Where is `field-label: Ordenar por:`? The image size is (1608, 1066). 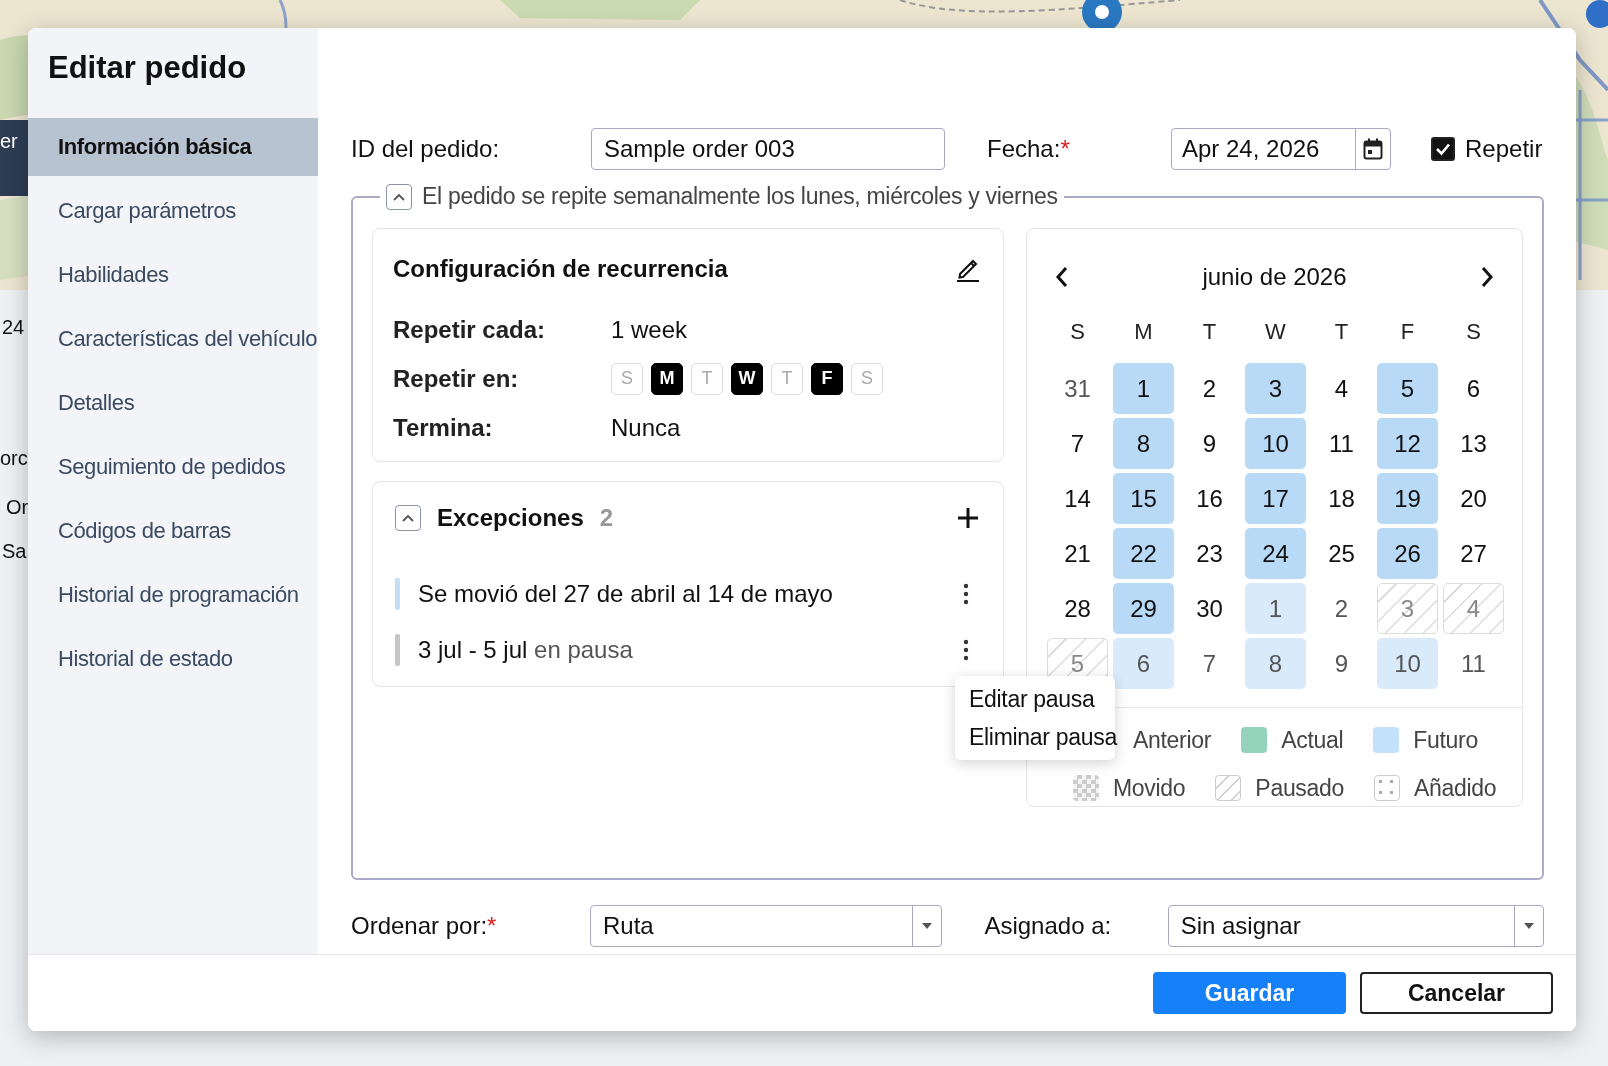 field-label: Ordenar por: is located at coordinates (419, 926).